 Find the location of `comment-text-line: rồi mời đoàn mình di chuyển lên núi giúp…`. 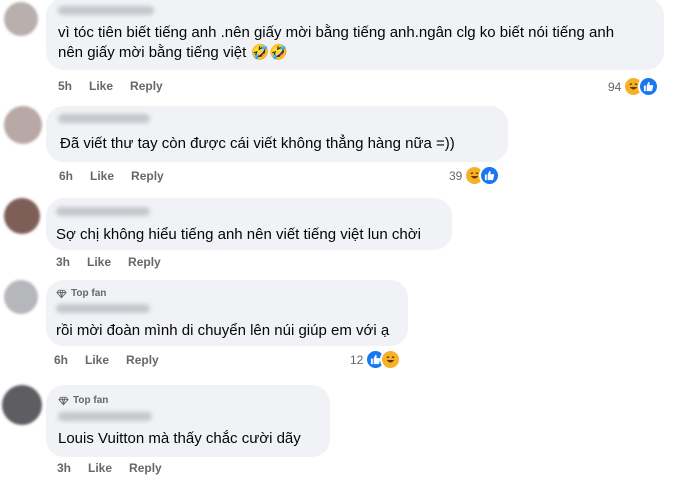

comment-text-line: rồi mời đoàn mình di chuyển lên núi giúp… is located at coordinates (223, 330).